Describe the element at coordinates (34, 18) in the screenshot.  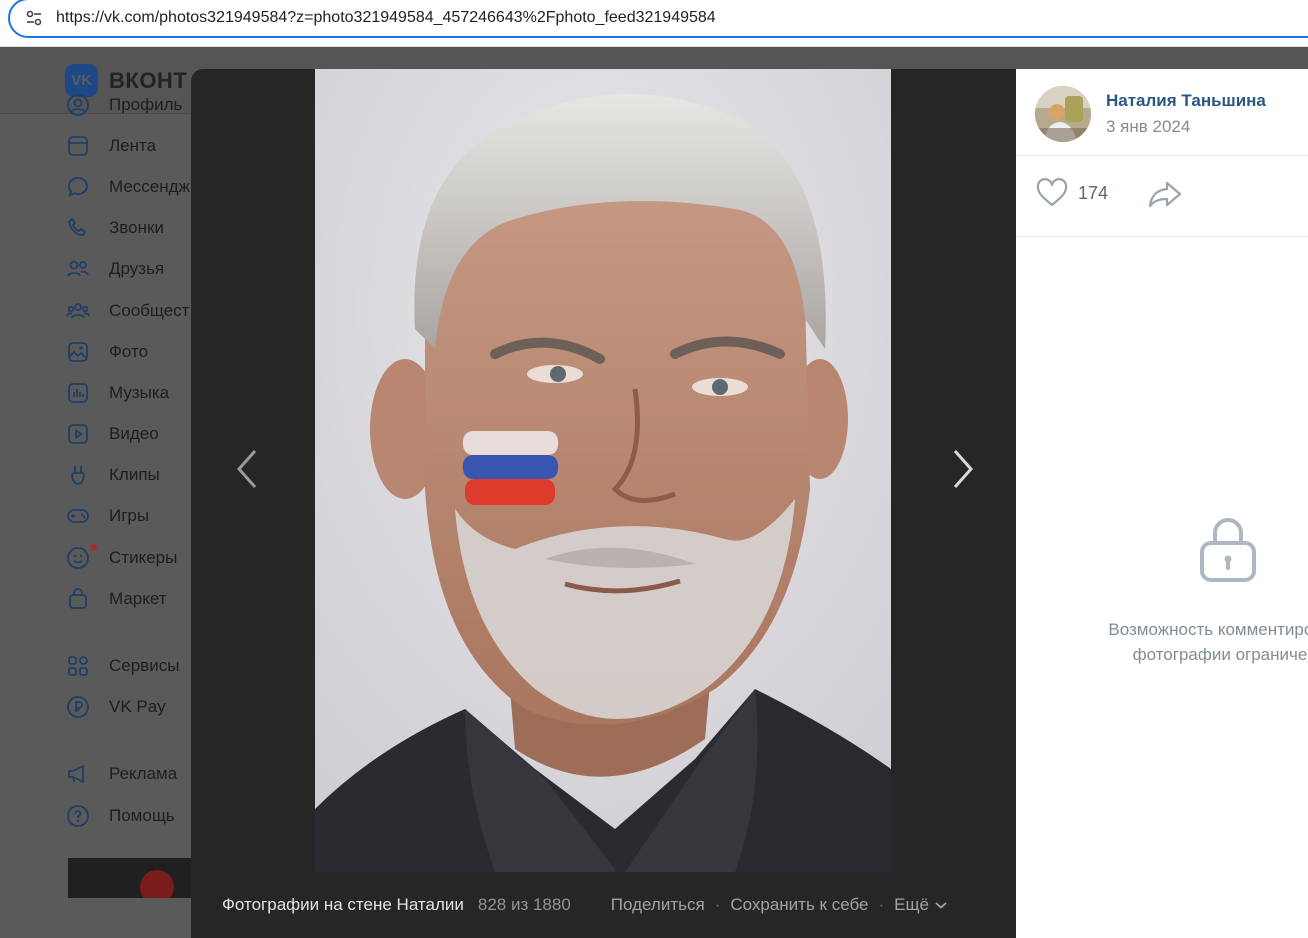
I see `tune-icon` at that location.